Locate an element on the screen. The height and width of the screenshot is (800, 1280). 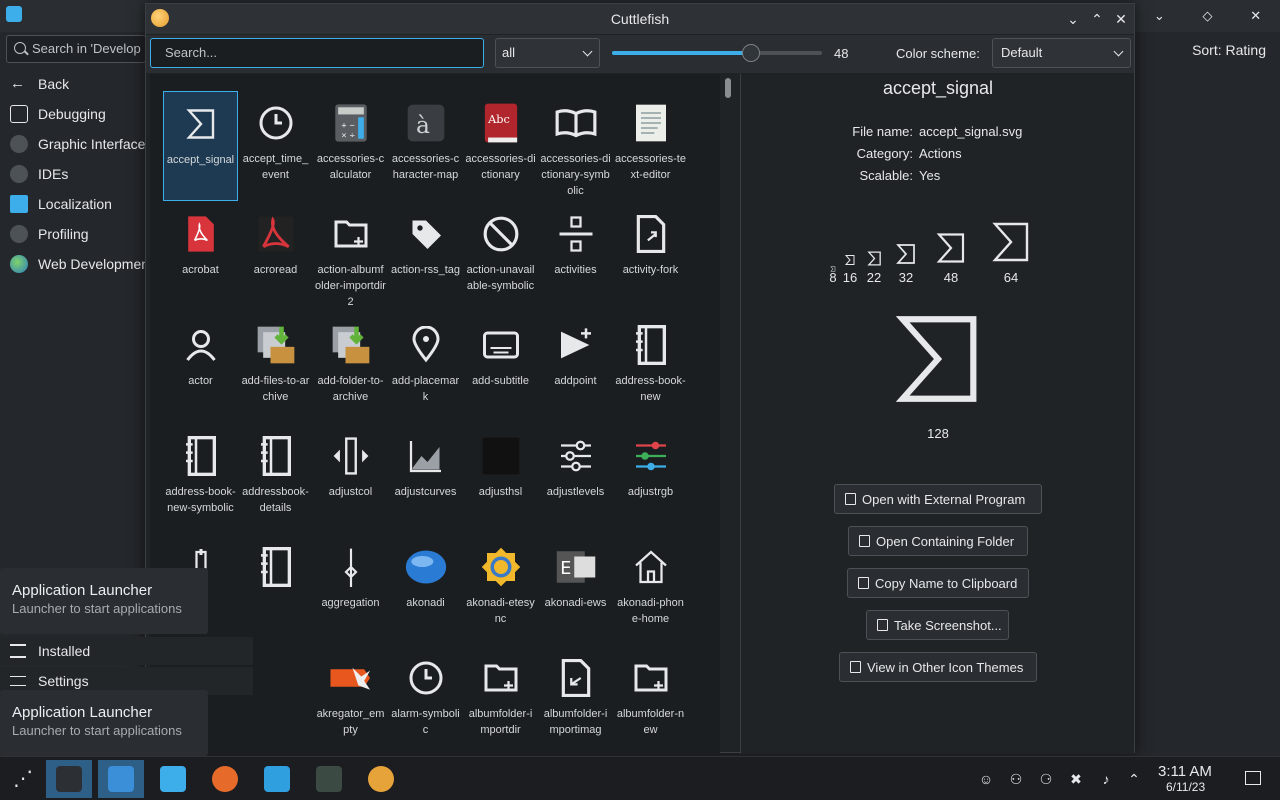
icon-grid-item: action-rss_tag is located at coordinates (425, 257).